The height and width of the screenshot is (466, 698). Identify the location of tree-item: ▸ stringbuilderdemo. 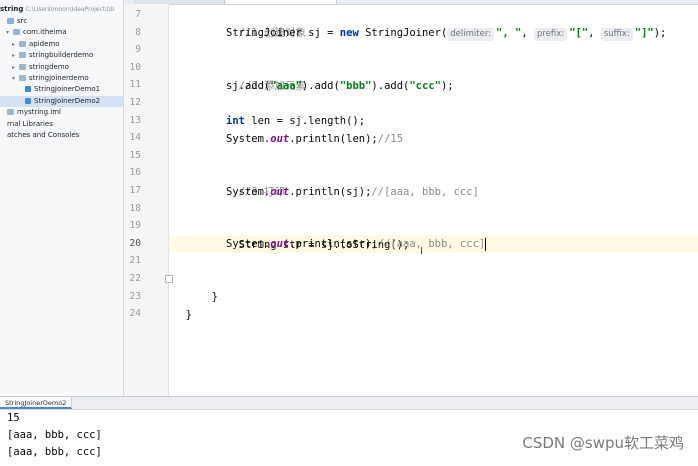
(61, 55).